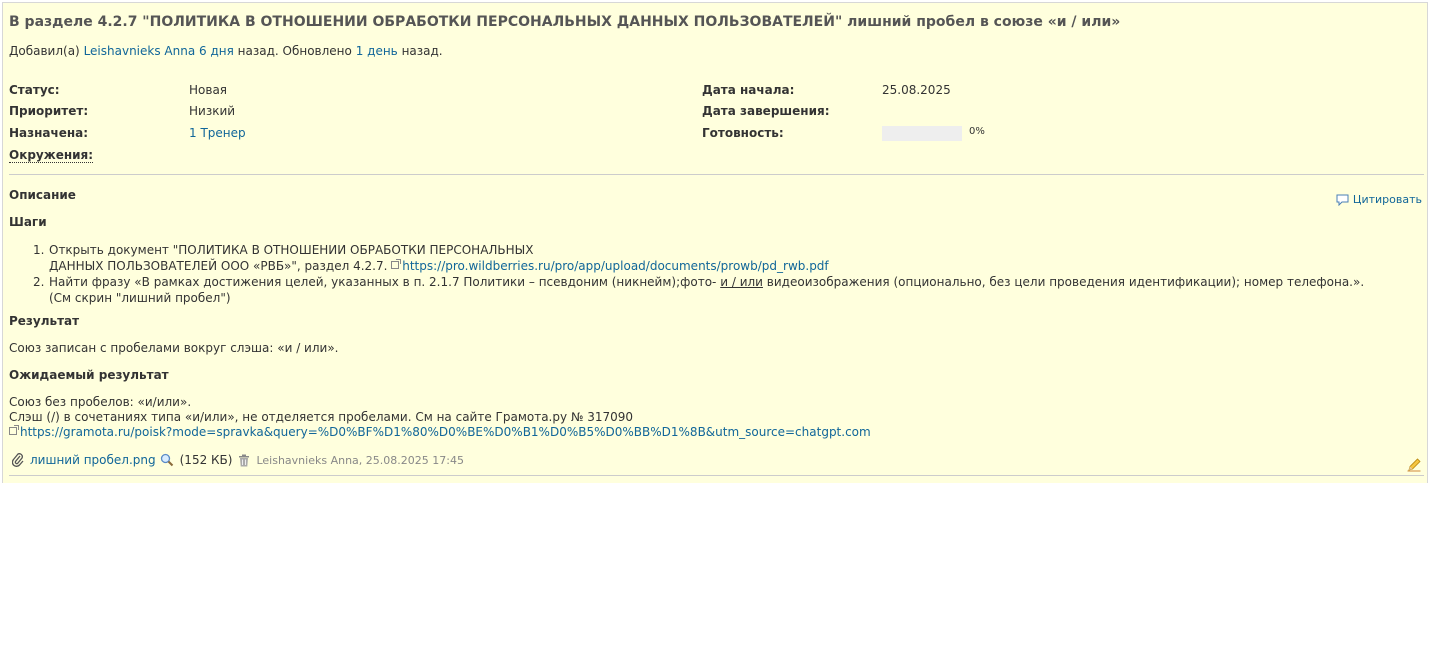 This screenshot has height=648, width=1441. What do you see at coordinates (360, 460) in the screenshot?
I see `attachment-meta: Leishavnieks Anna, 25.08.2025 17:45` at bounding box center [360, 460].